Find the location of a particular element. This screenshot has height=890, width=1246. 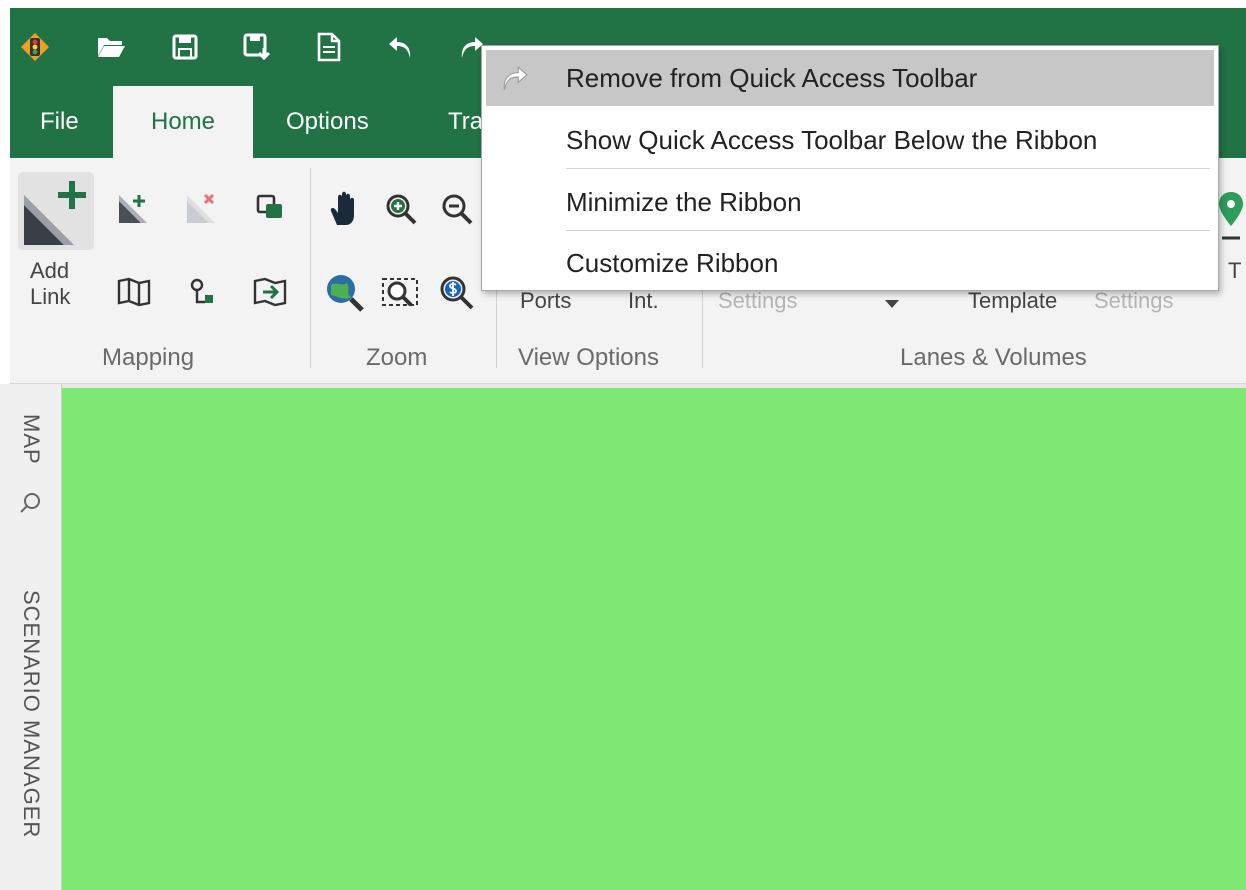

redo-icon is located at coordinates (514, 78).